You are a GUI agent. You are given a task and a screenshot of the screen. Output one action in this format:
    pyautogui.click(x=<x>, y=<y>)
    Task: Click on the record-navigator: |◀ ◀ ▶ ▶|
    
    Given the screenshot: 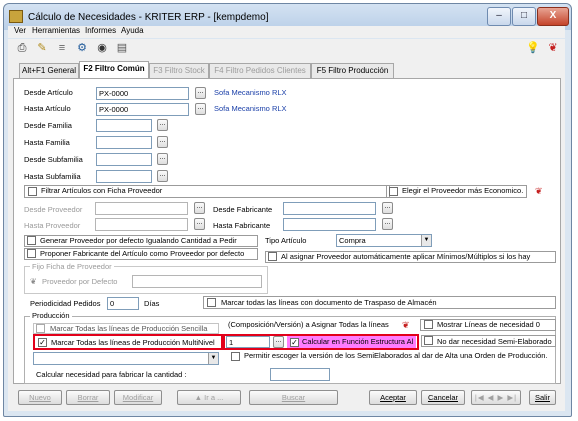 What is the action you would take?
    pyautogui.click(x=496, y=397)
    